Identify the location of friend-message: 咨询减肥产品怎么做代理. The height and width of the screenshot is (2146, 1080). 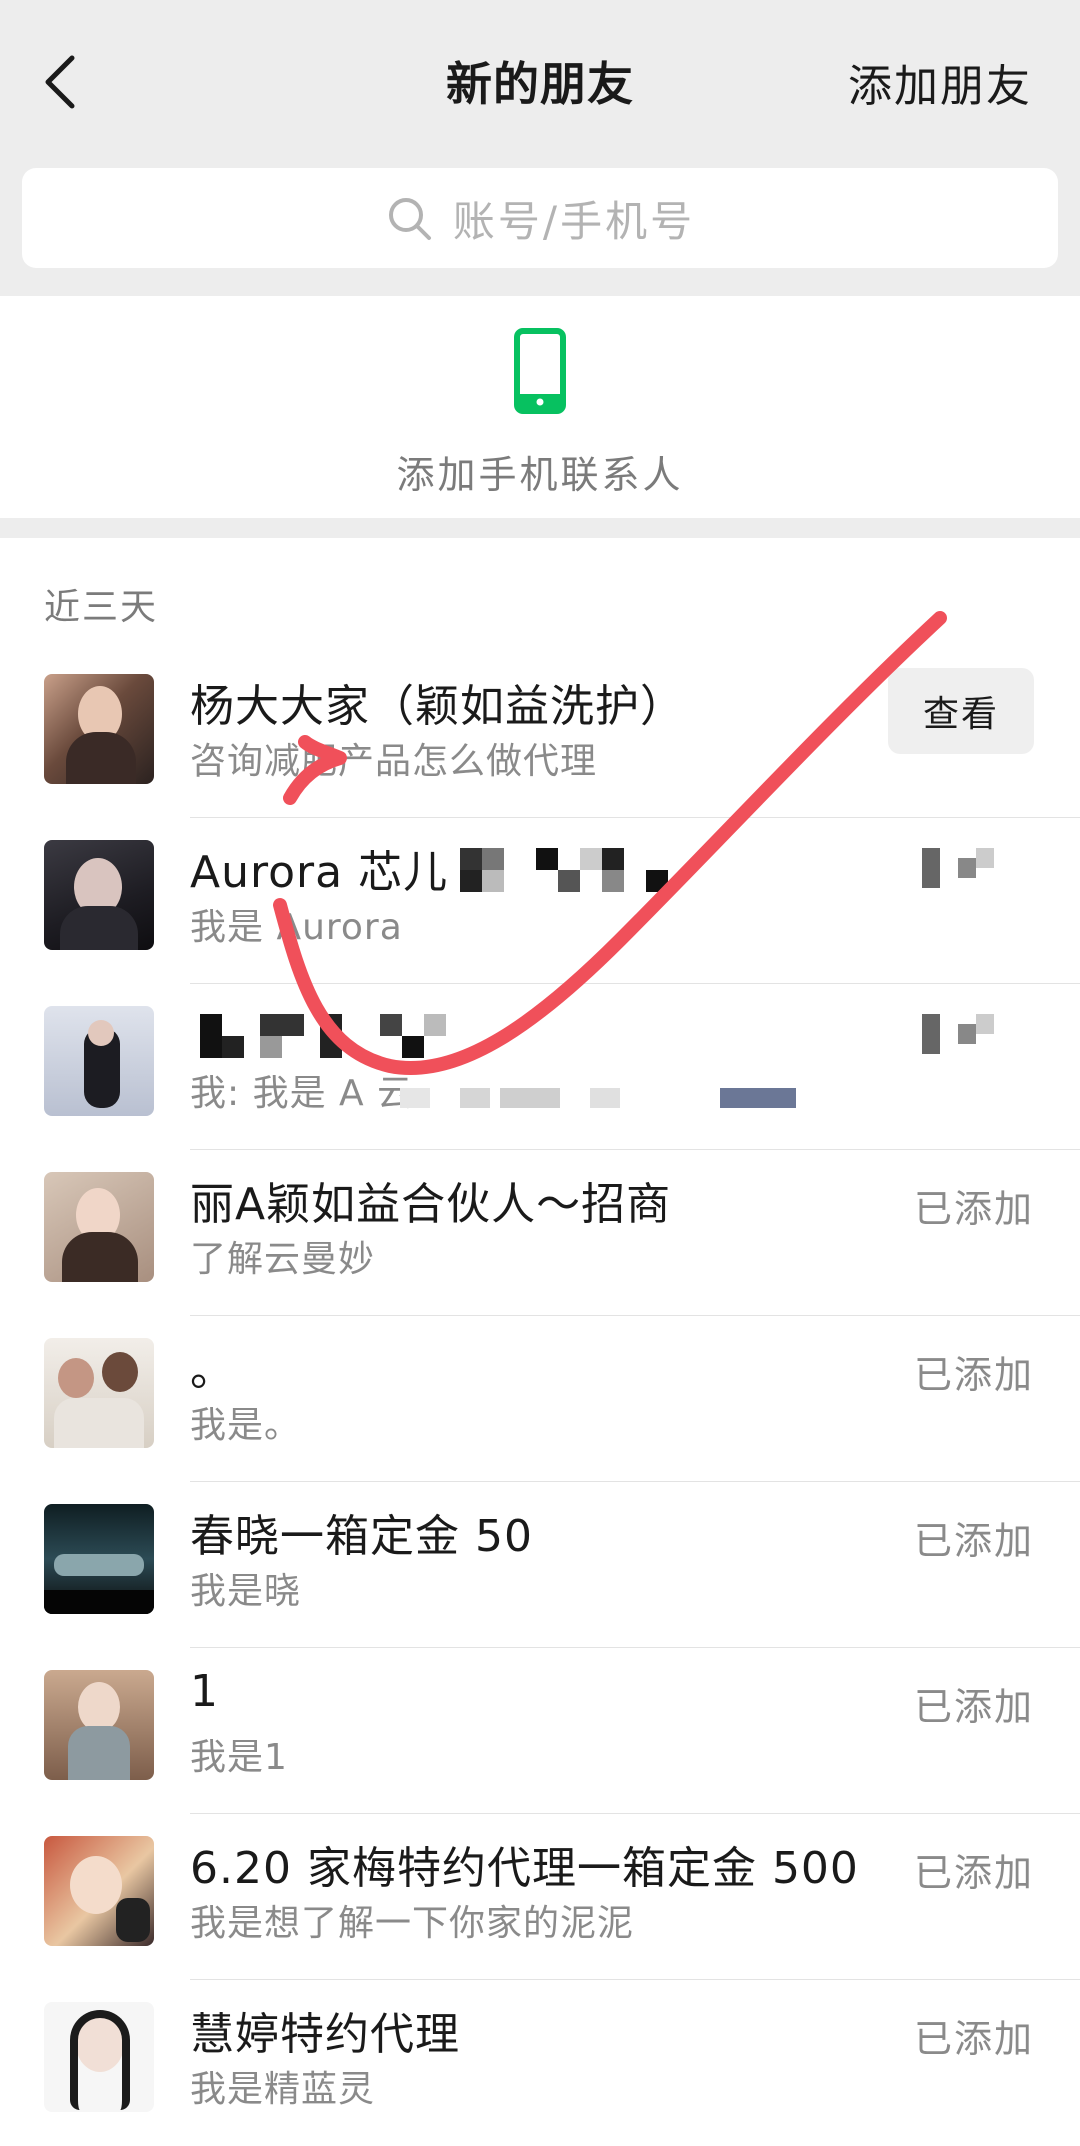
(394, 761).